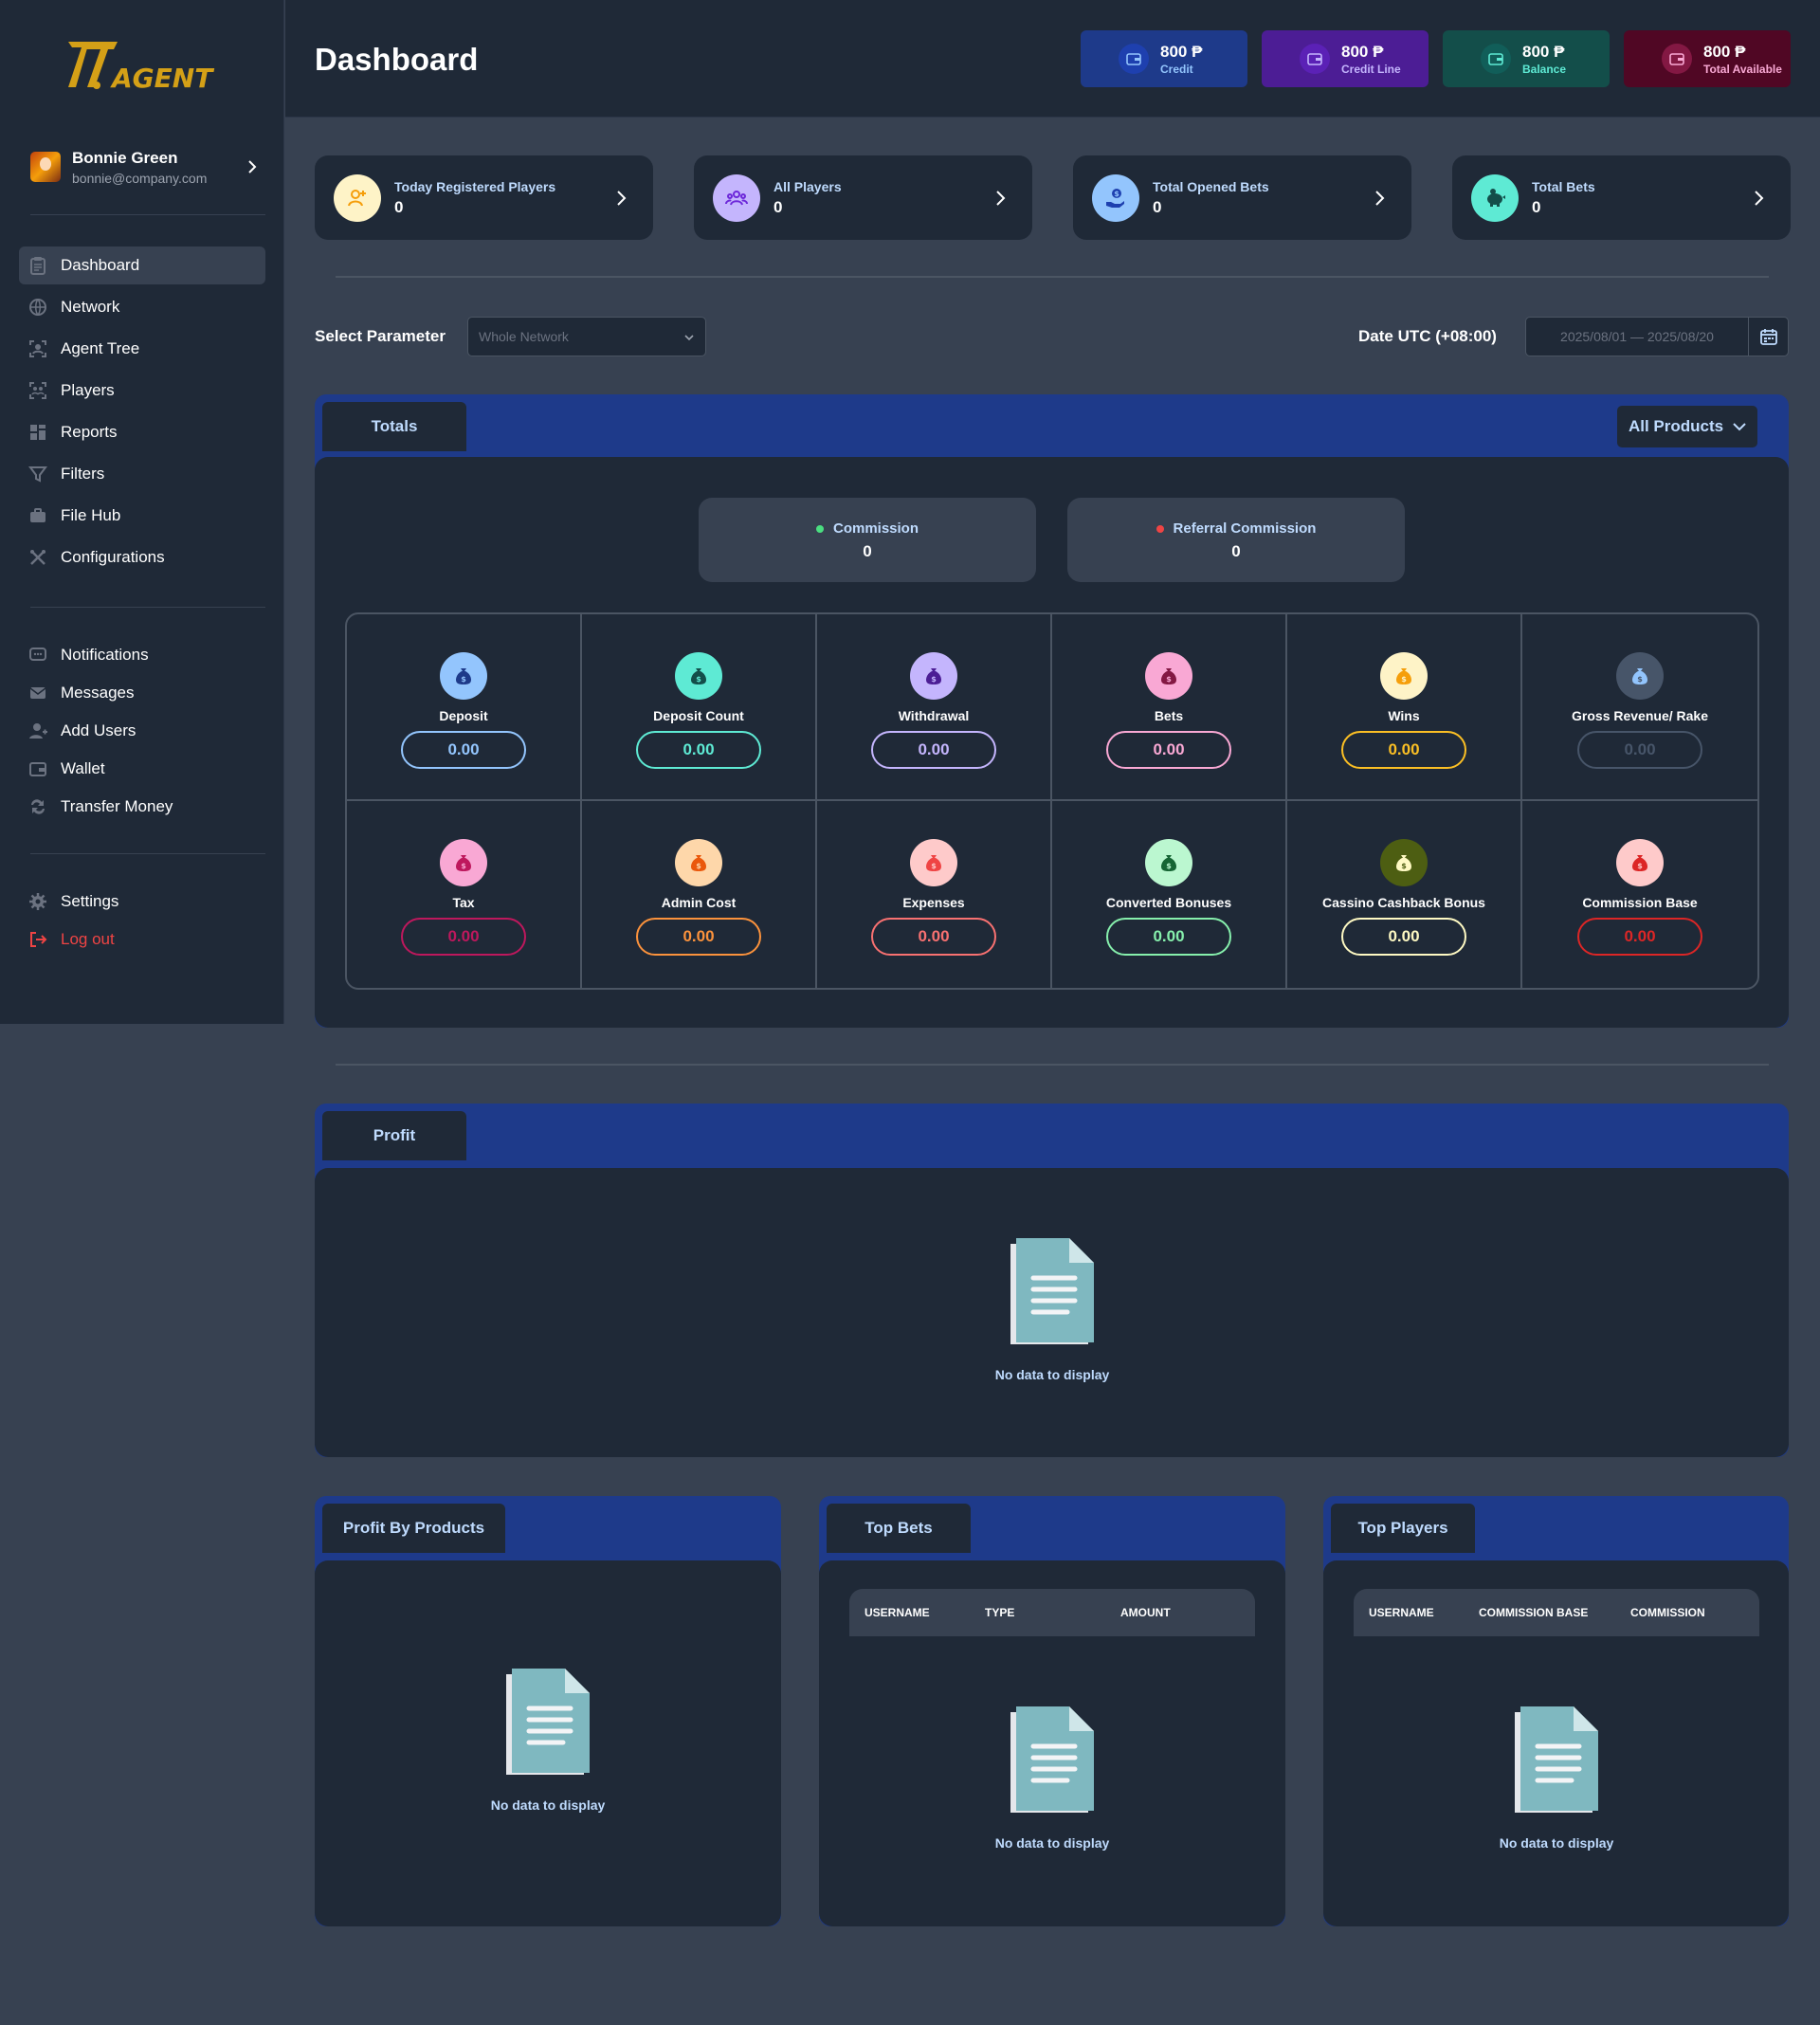 This screenshot has height=2025, width=1820. What do you see at coordinates (1640, 715) in the screenshot?
I see `totals-cell-label: Gross Revenue/ Rake` at bounding box center [1640, 715].